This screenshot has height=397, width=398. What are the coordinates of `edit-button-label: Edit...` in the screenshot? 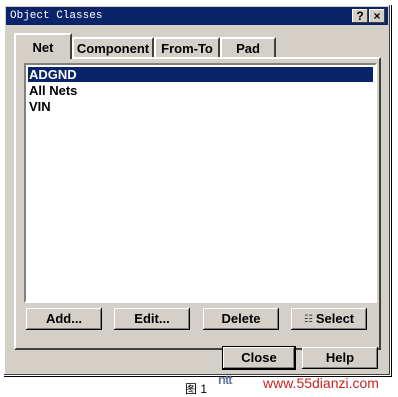 It's located at (152, 318).